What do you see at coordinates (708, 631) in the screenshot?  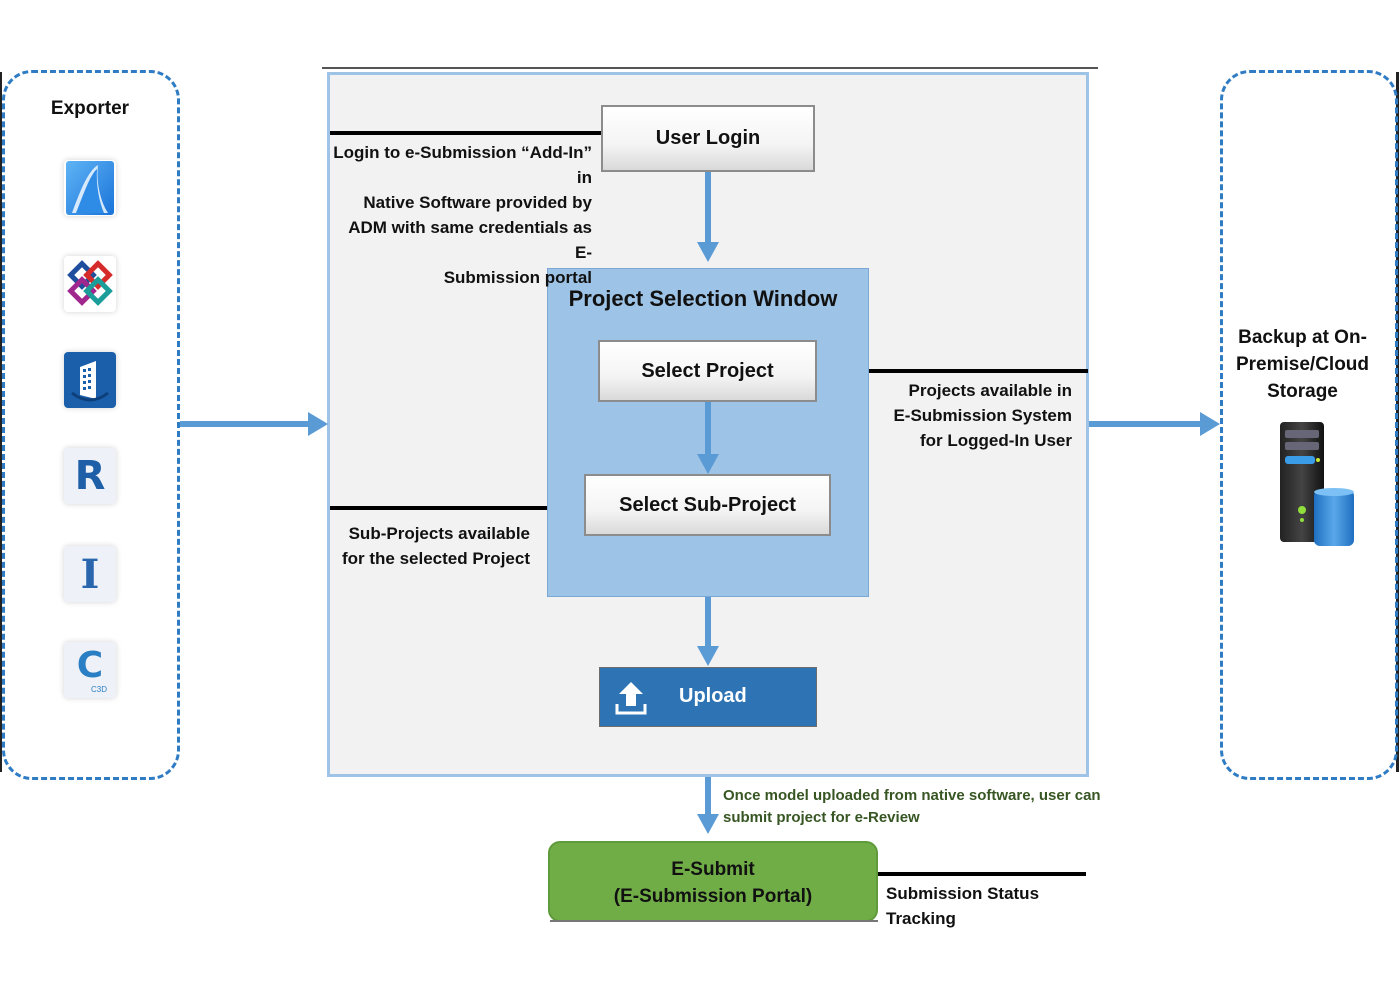 I see `arrow-psw-to-upload` at bounding box center [708, 631].